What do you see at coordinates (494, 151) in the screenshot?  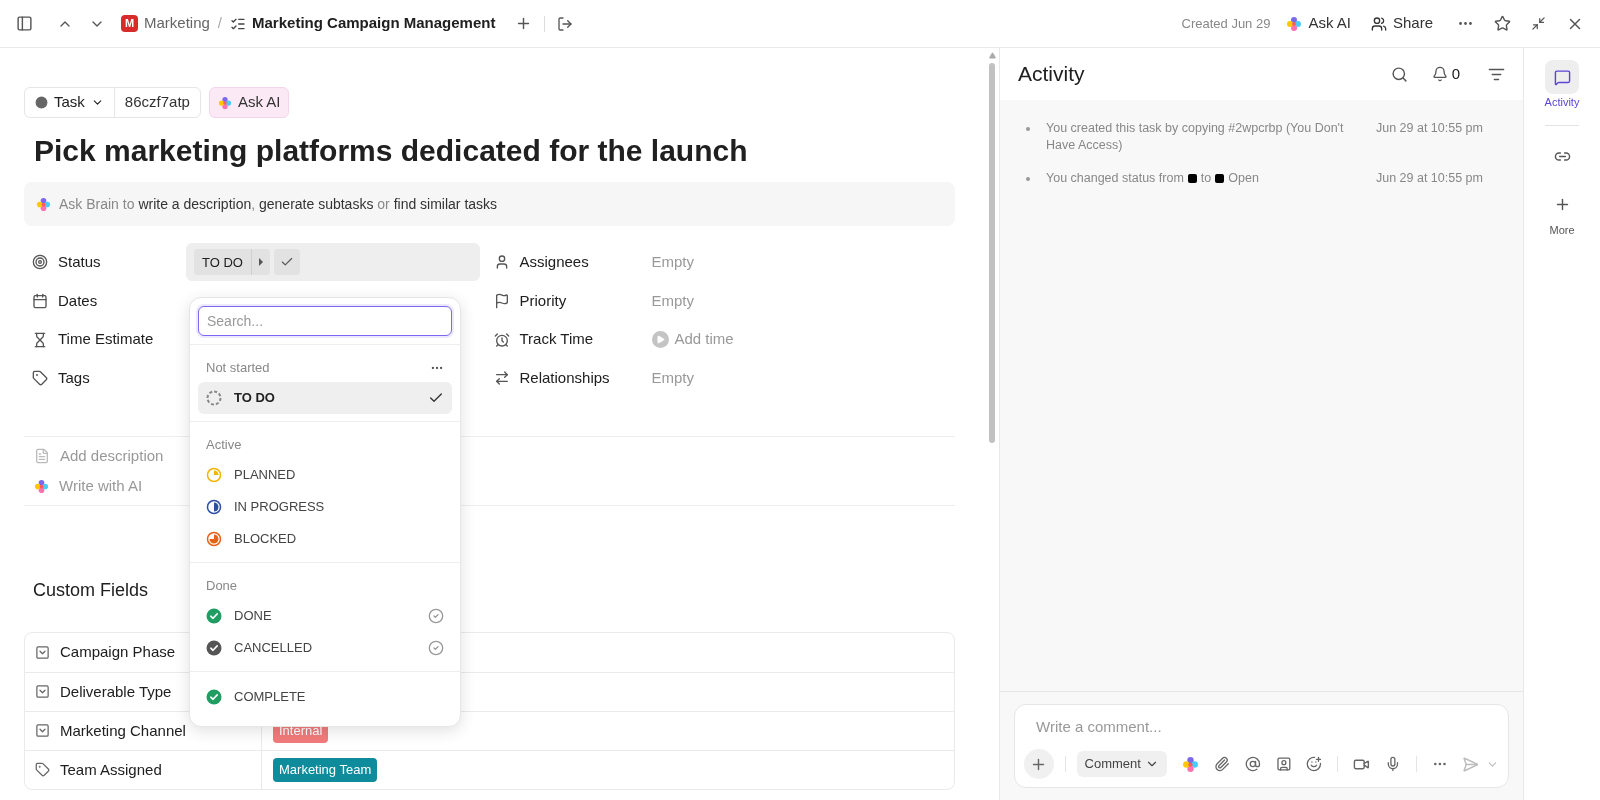 I see `task-title: Pick marketing platforms dedicated for the launch` at bounding box center [494, 151].